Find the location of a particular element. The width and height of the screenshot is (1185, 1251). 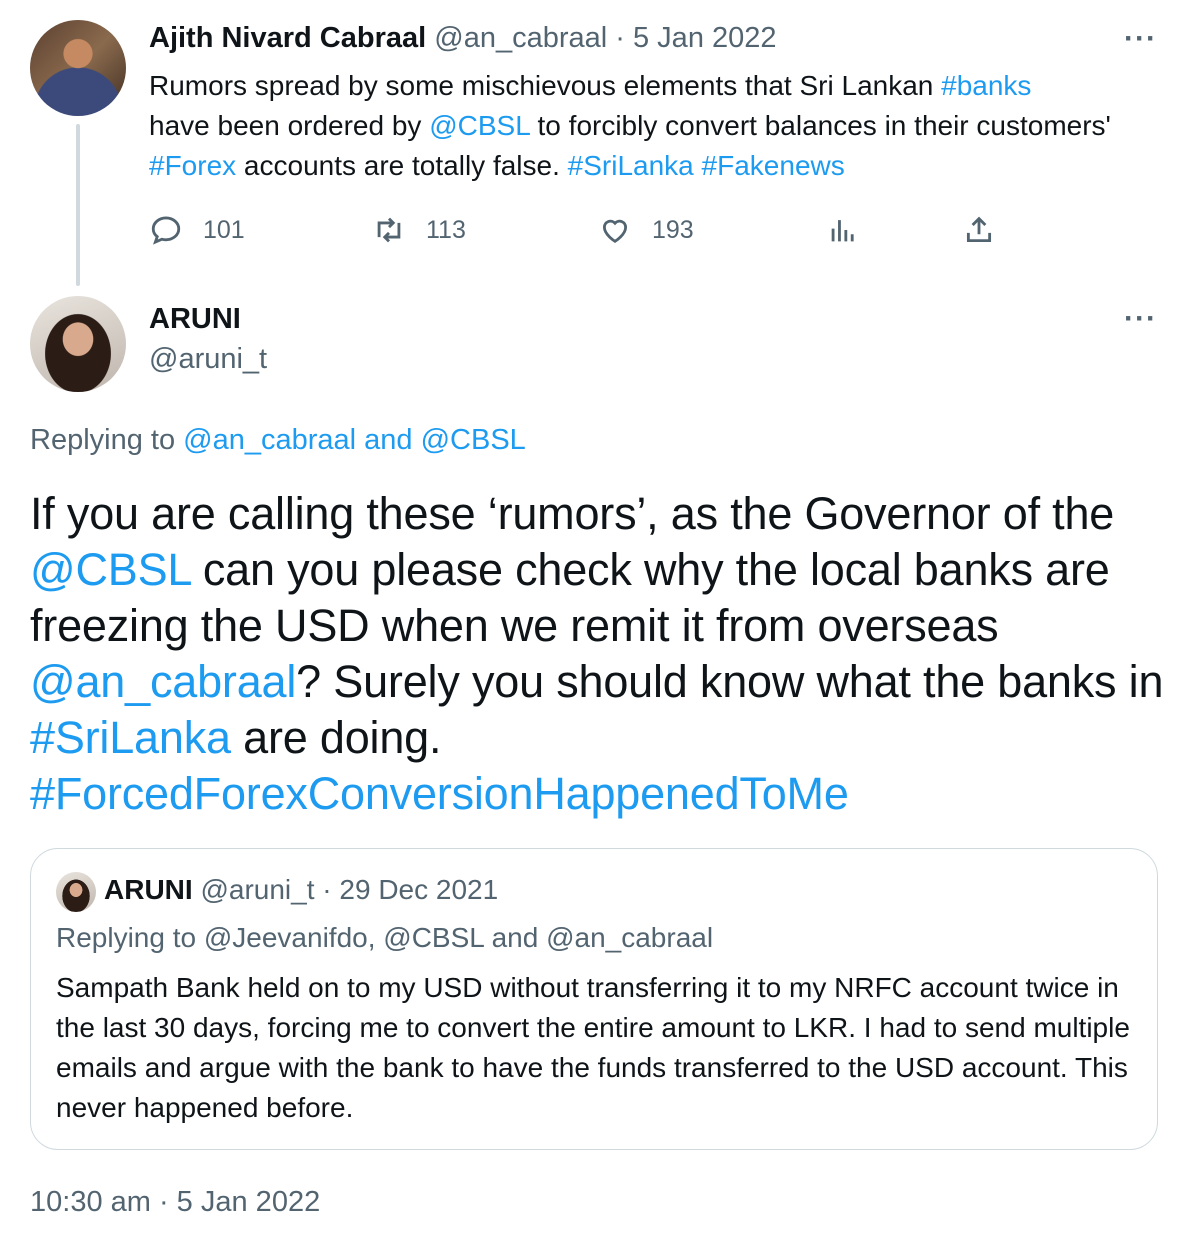

author-name: Ajith Nivard Cabraal is located at coordinates (287, 38).